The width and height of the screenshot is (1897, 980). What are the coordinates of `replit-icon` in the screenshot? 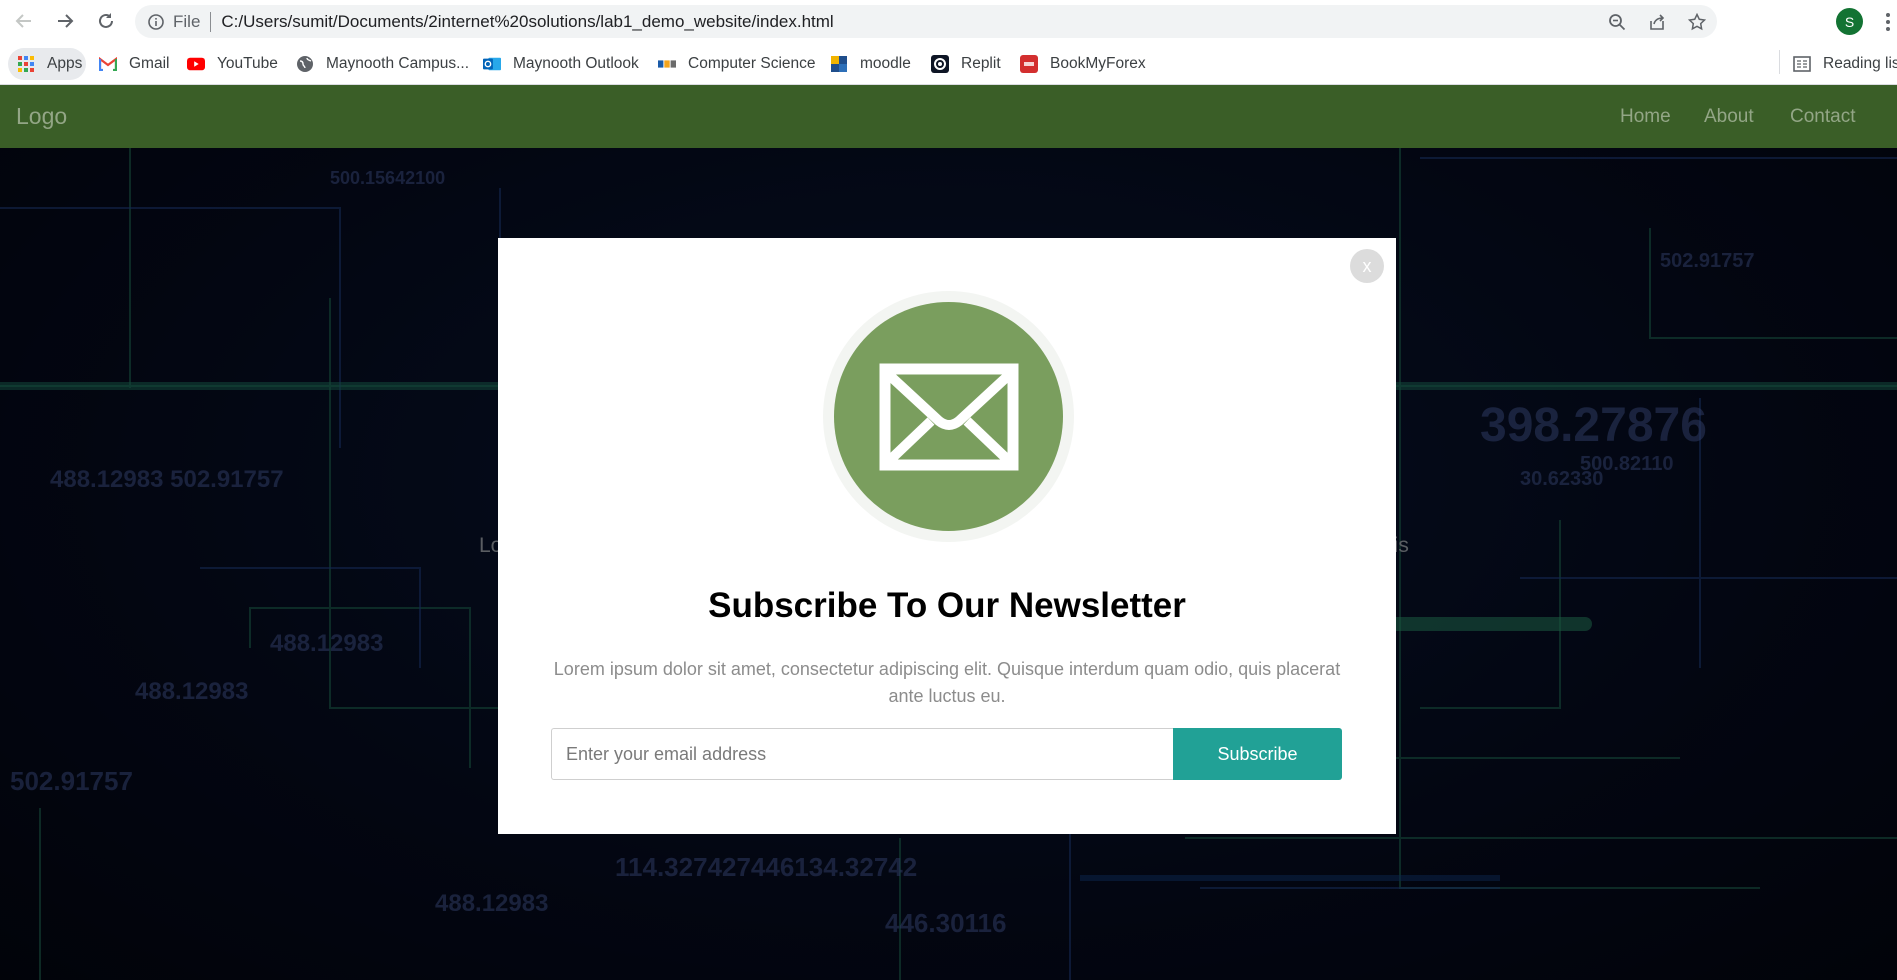 It's located at (940, 64).